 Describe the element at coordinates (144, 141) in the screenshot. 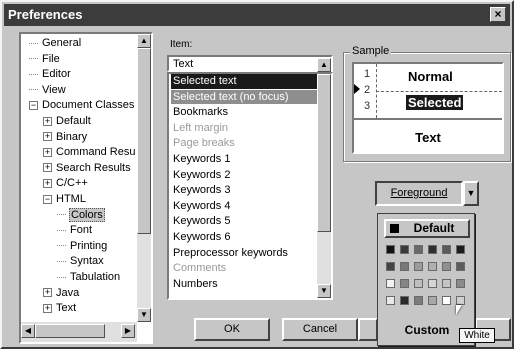

I see `tree-scroll-thumb` at that location.